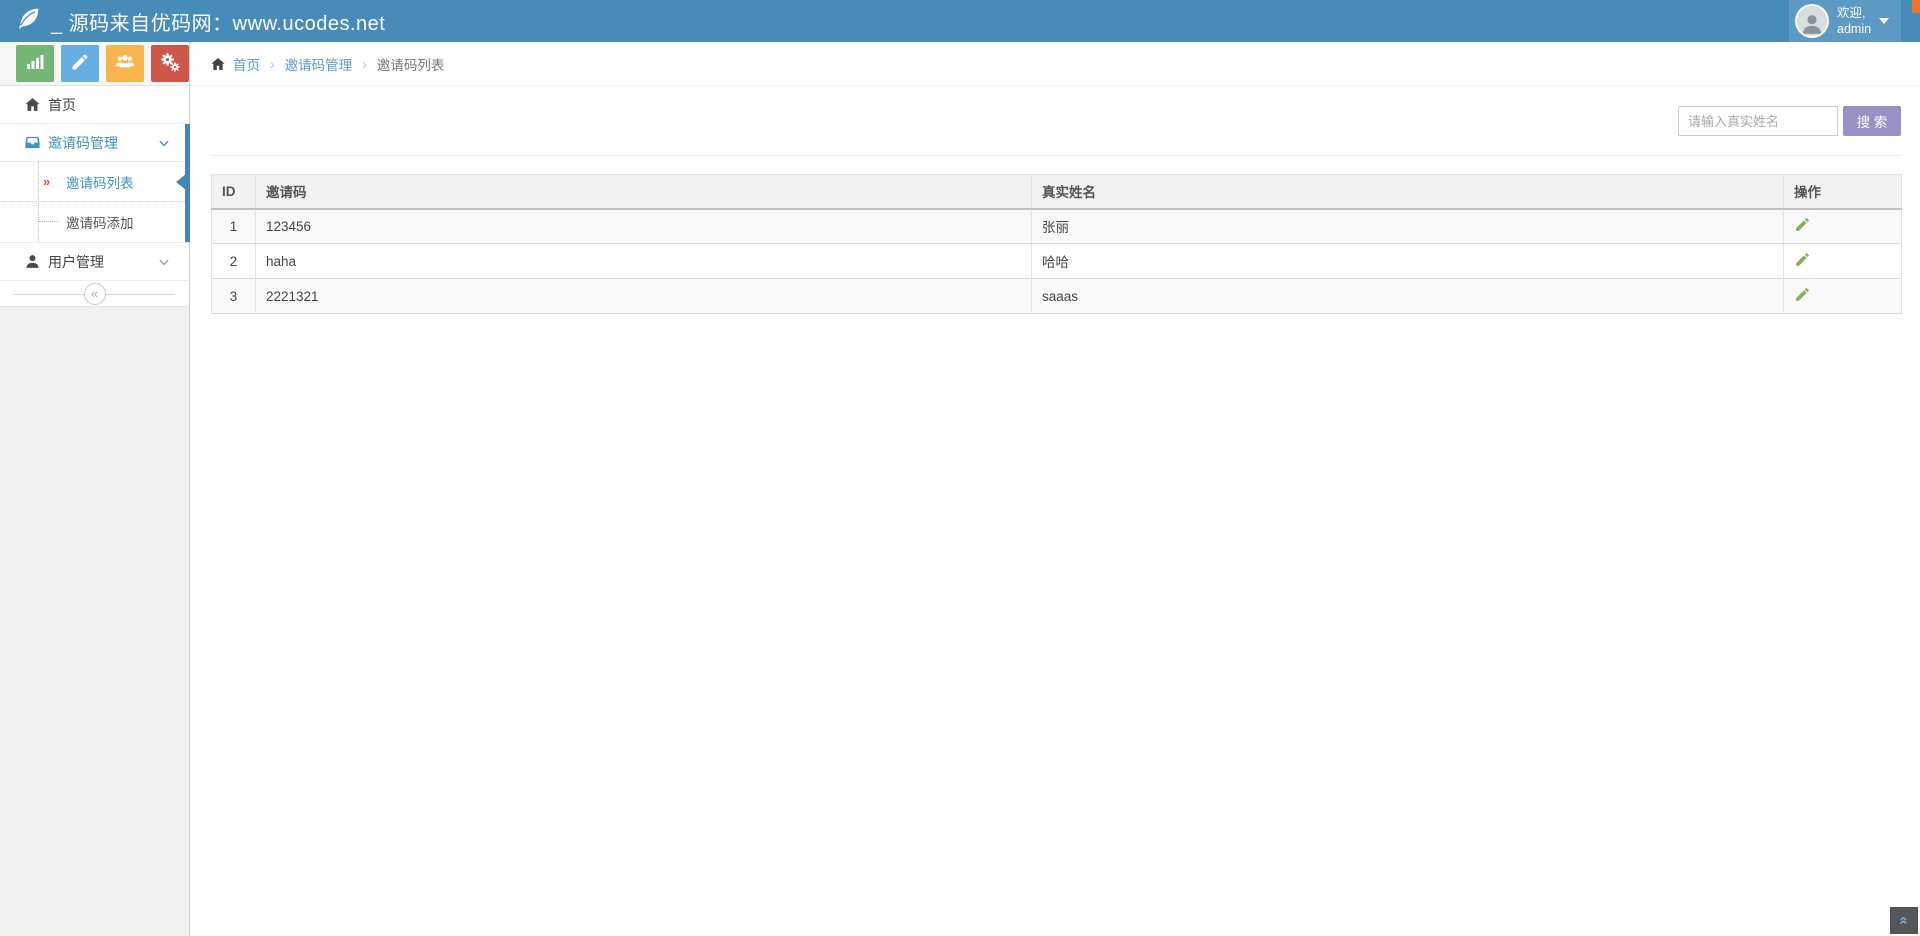 The width and height of the screenshot is (1920, 936). I want to click on cell-id: 3, so click(233, 296).